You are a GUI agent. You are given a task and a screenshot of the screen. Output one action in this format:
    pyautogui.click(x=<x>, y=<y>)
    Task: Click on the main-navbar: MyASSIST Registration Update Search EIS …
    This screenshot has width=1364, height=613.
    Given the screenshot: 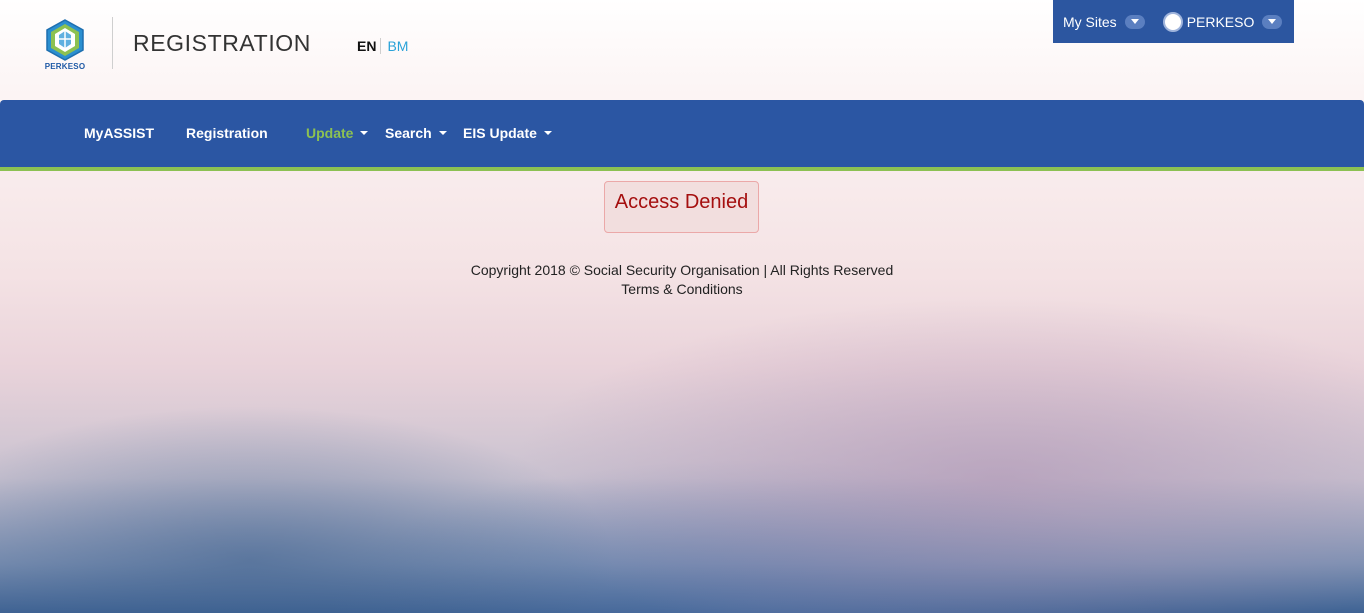 What is the action you would take?
    pyautogui.click(x=682, y=135)
    